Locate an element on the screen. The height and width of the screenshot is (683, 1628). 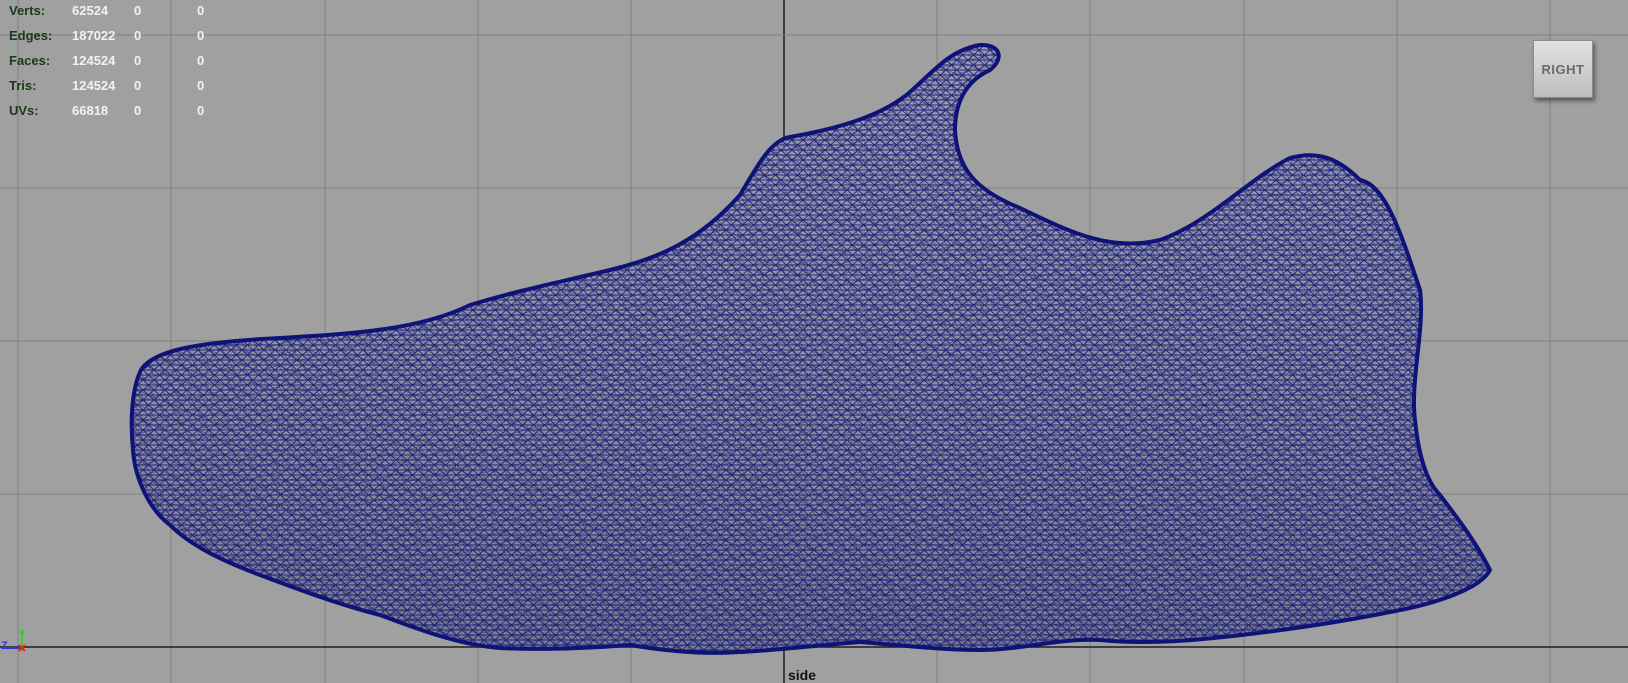
hud-value-total: 62524 is located at coordinates (90, 10).